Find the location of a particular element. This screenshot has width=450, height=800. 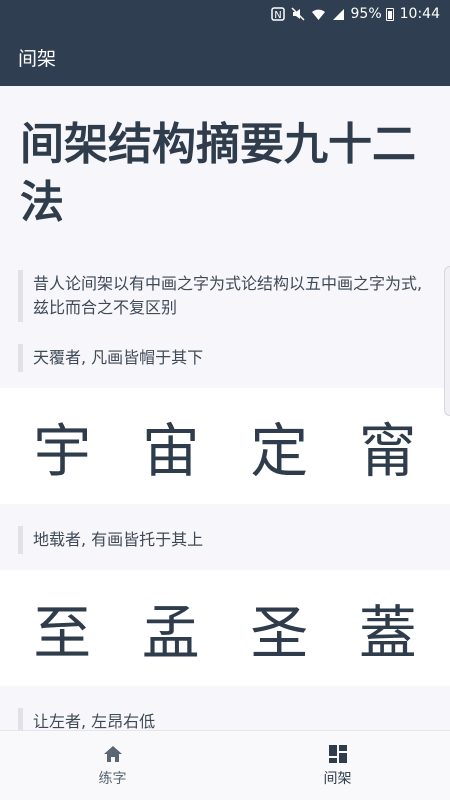

section-heading-tianfu: 天覆者, 凡画皆帽于其下 is located at coordinates (224, 358).